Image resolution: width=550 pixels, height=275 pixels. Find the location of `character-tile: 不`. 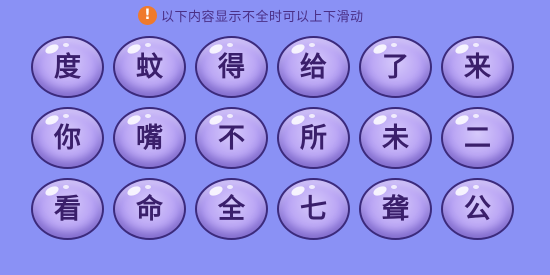

character-tile: 不 is located at coordinates (231, 138).